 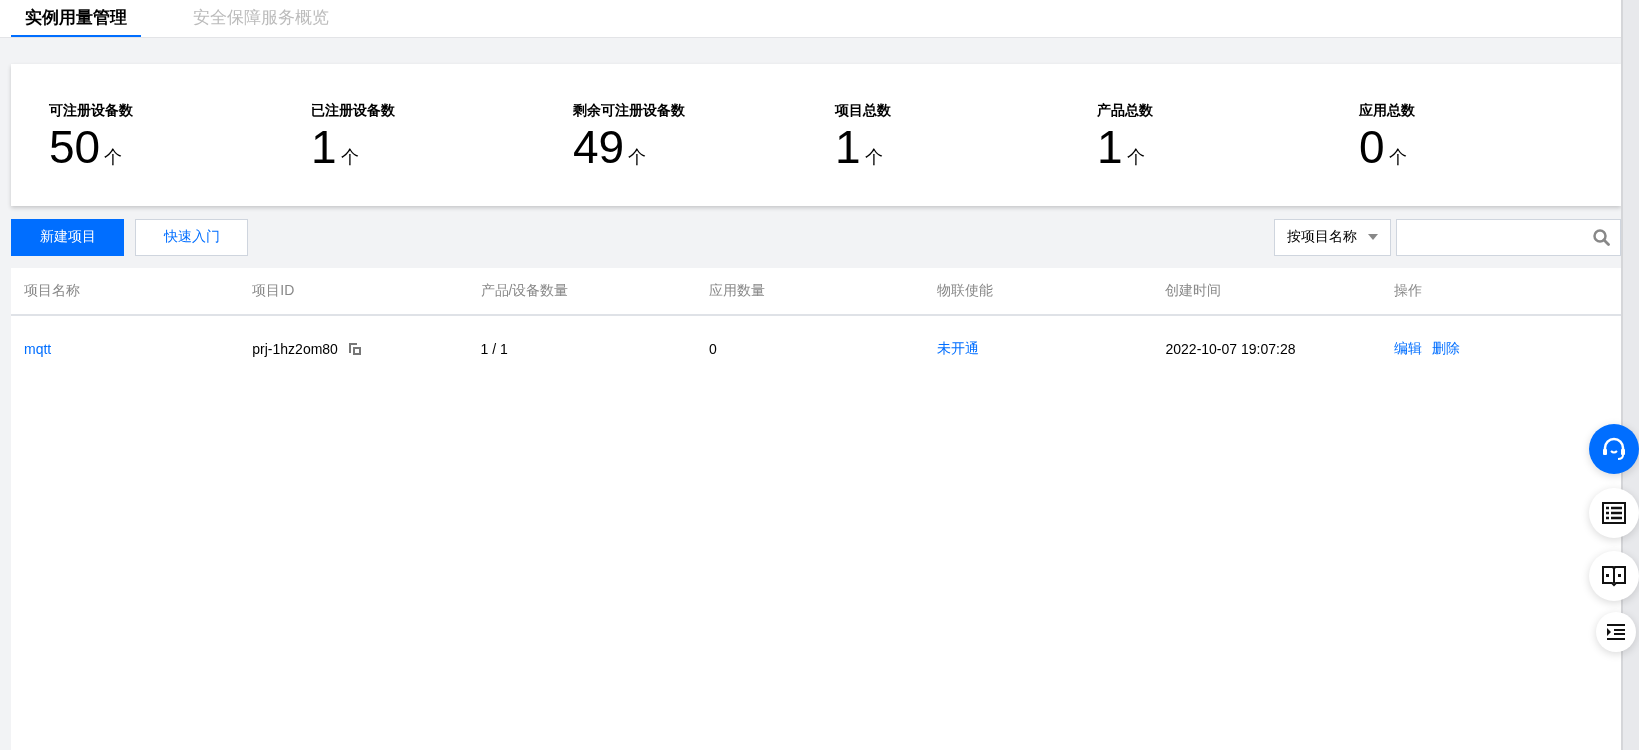 What do you see at coordinates (1332, 237) in the screenshot?
I see `filter-dropdown: 按项目名称` at bounding box center [1332, 237].